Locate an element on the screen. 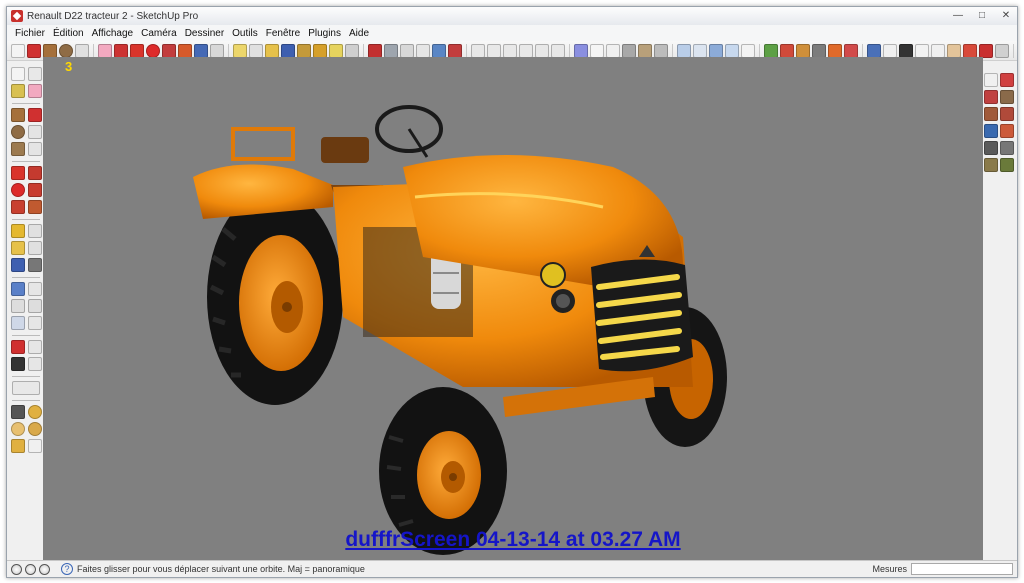  menu-fichier: Fichier is located at coordinates (30, 33).